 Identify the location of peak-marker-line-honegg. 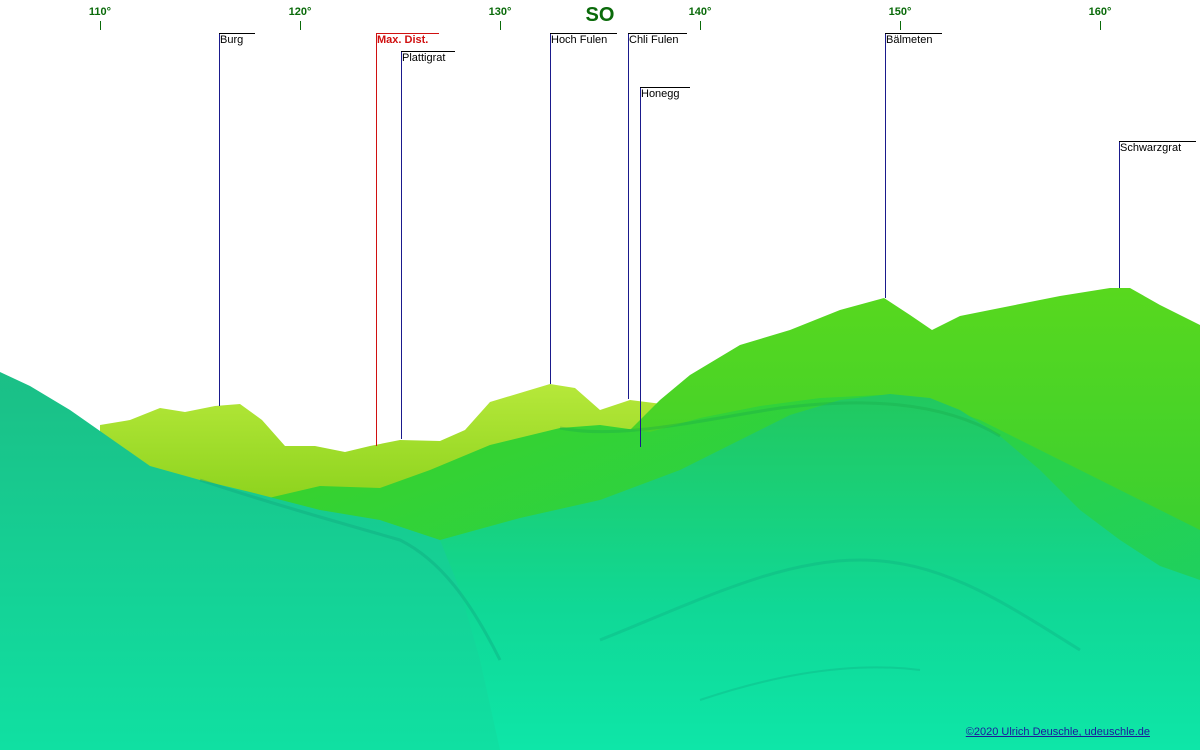
(640, 267).